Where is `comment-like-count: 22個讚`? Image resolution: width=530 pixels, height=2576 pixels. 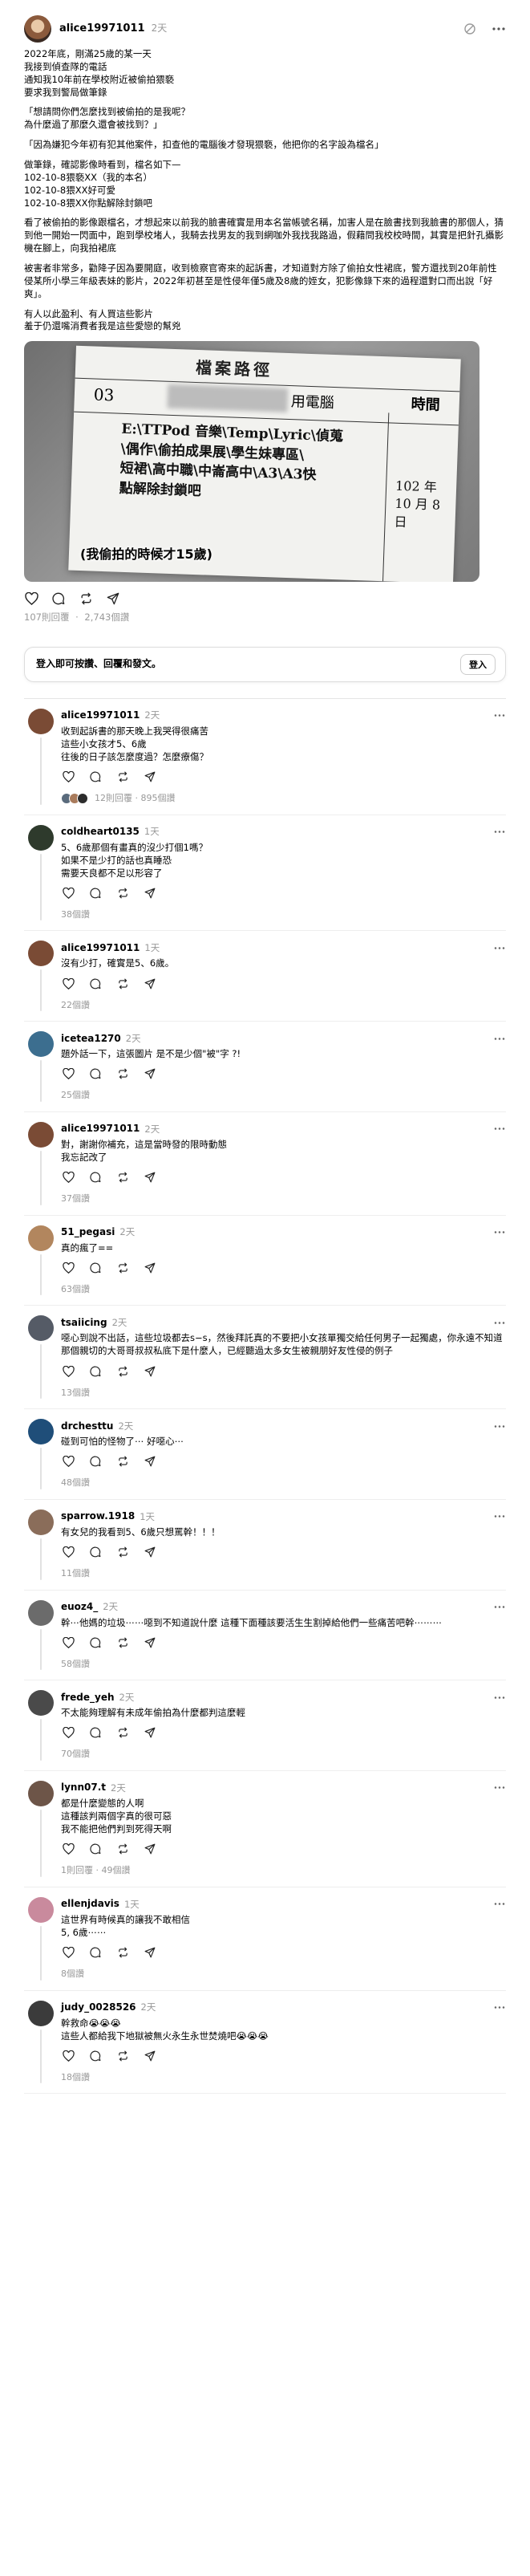 comment-like-count: 22個讚 is located at coordinates (75, 1006).